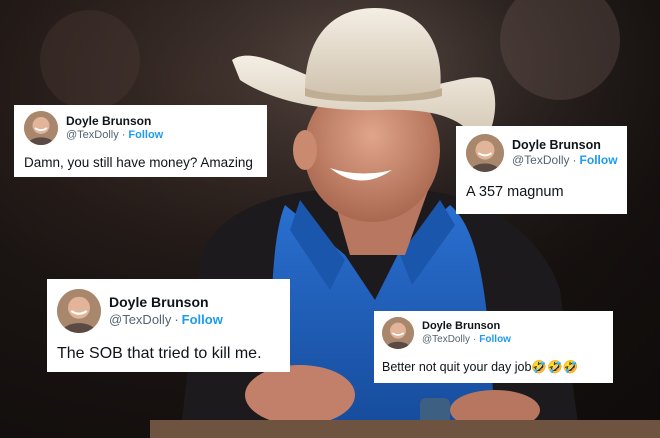  What do you see at coordinates (159, 353) in the screenshot?
I see `tweet-text: The SOB that tried to kill me.` at bounding box center [159, 353].